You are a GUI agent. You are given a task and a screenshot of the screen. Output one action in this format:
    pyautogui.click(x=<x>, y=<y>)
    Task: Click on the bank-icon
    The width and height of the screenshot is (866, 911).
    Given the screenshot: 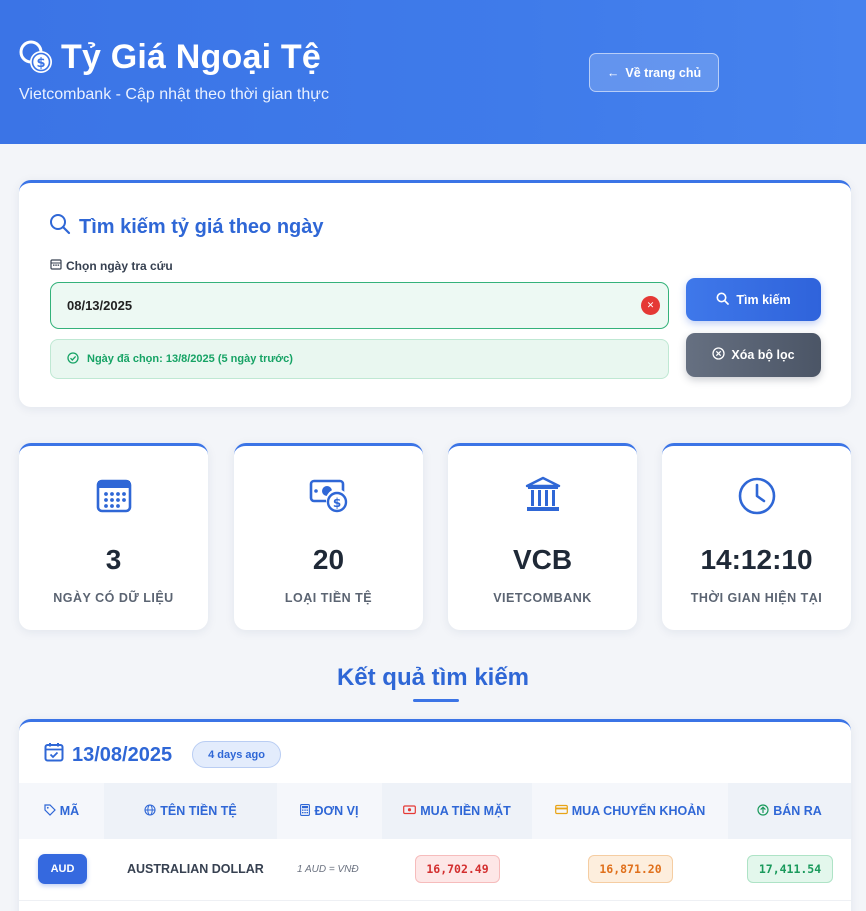 What is the action you would take?
    pyautogui.click(x=542, y=495)
    